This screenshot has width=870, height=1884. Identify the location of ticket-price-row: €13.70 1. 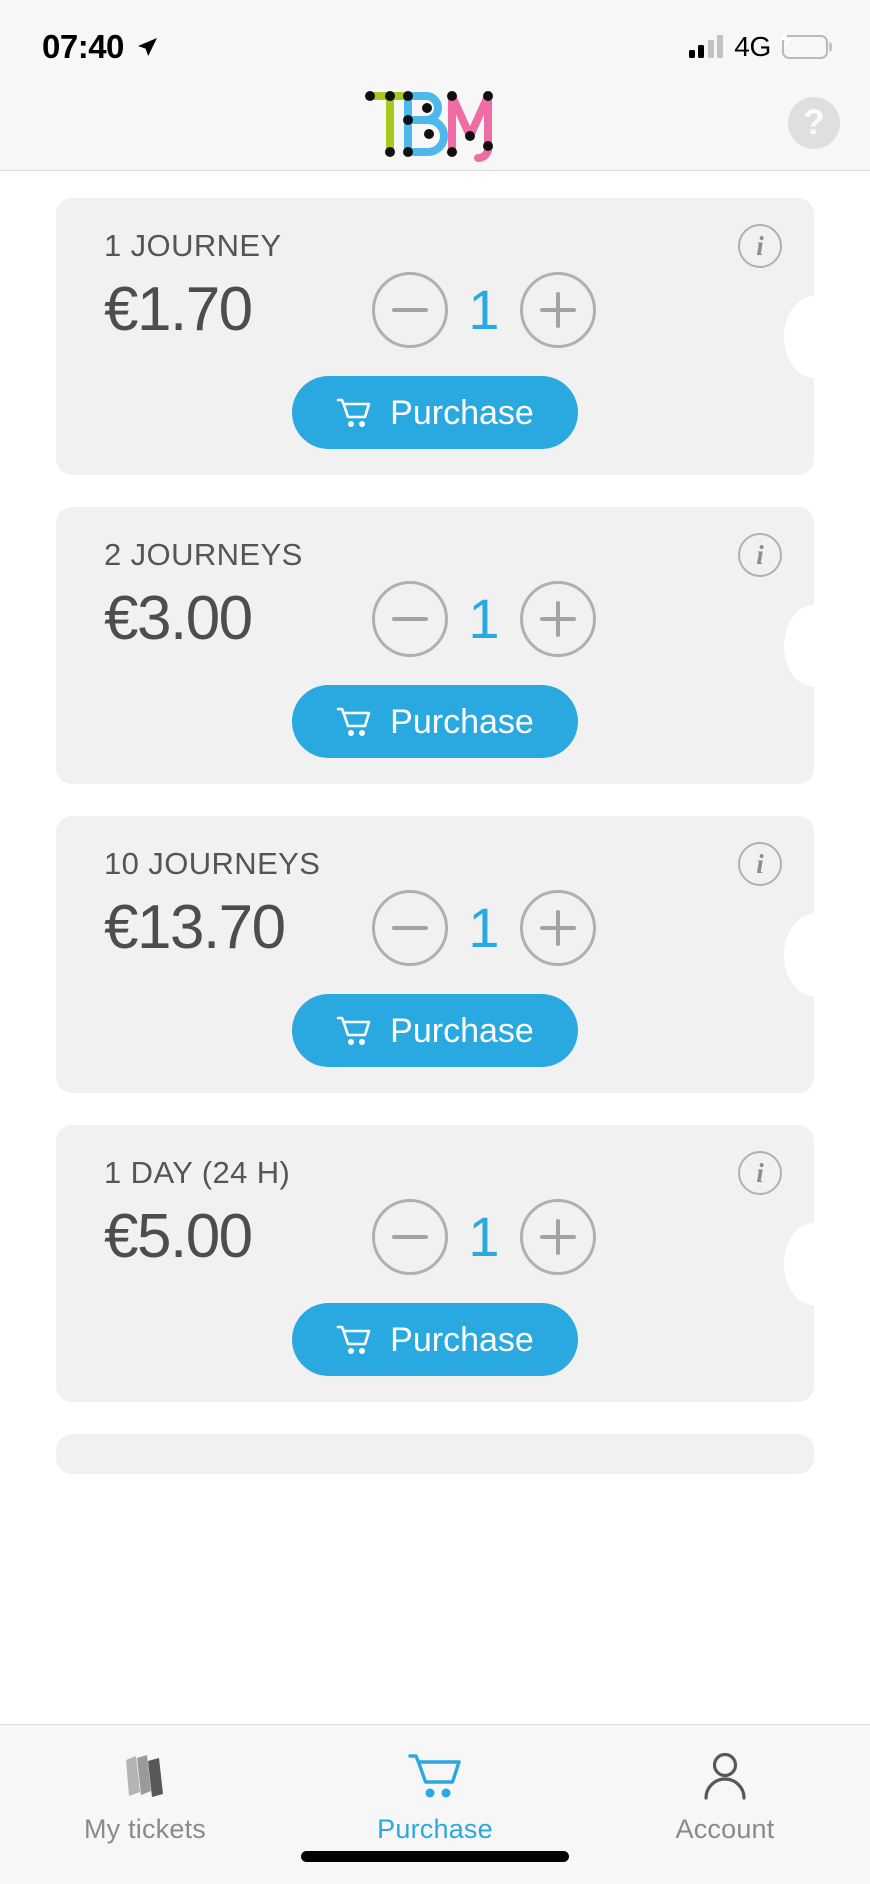
(435, 924).